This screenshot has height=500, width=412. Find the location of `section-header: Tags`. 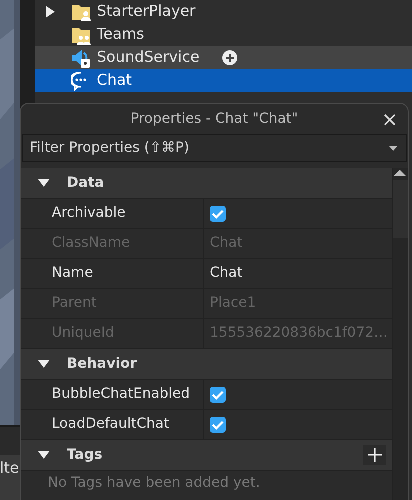

section-header: Tags is located at coordinates (206, 455).